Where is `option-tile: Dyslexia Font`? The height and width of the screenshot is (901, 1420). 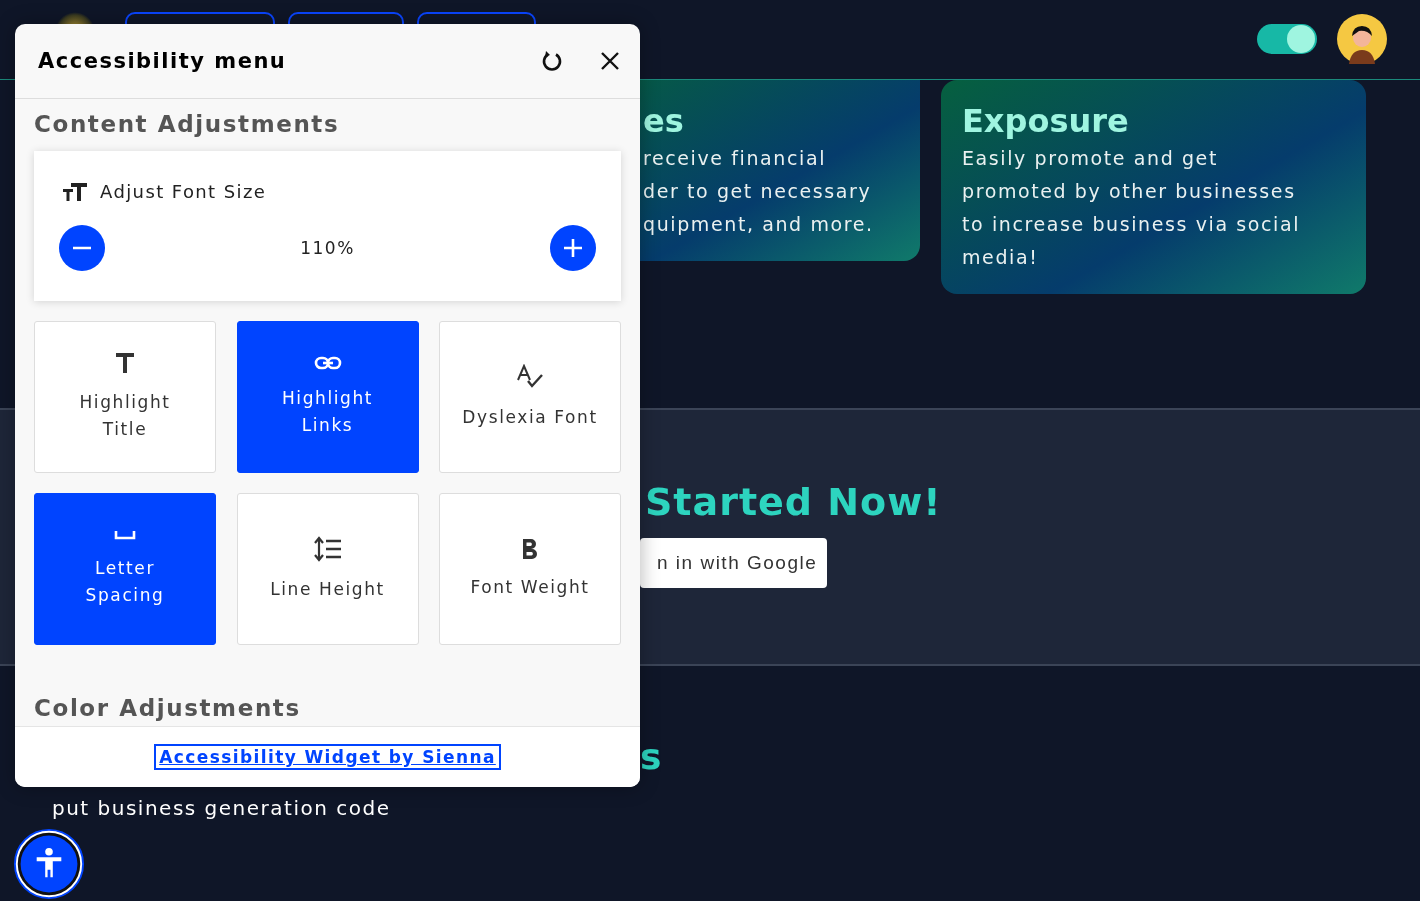 option-tile: Dyslexia Font is located at coordinates (530, 397).